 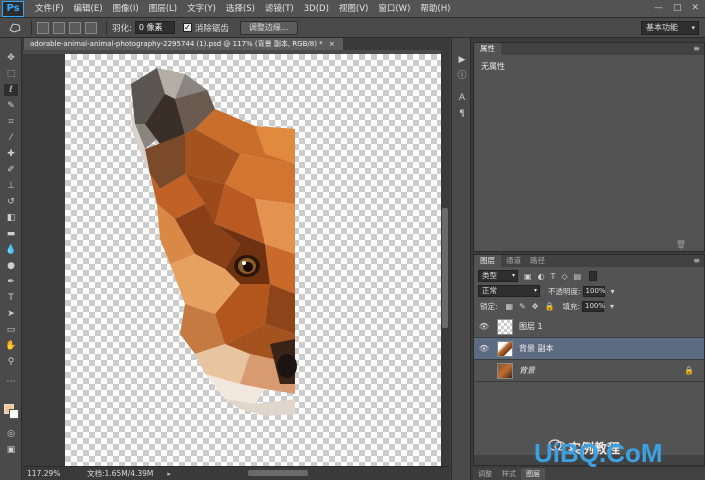 What do you see at coordinates (593, 306) in the screenshot?
I see `fill-input: 100%` at bounding box center [593, 306].